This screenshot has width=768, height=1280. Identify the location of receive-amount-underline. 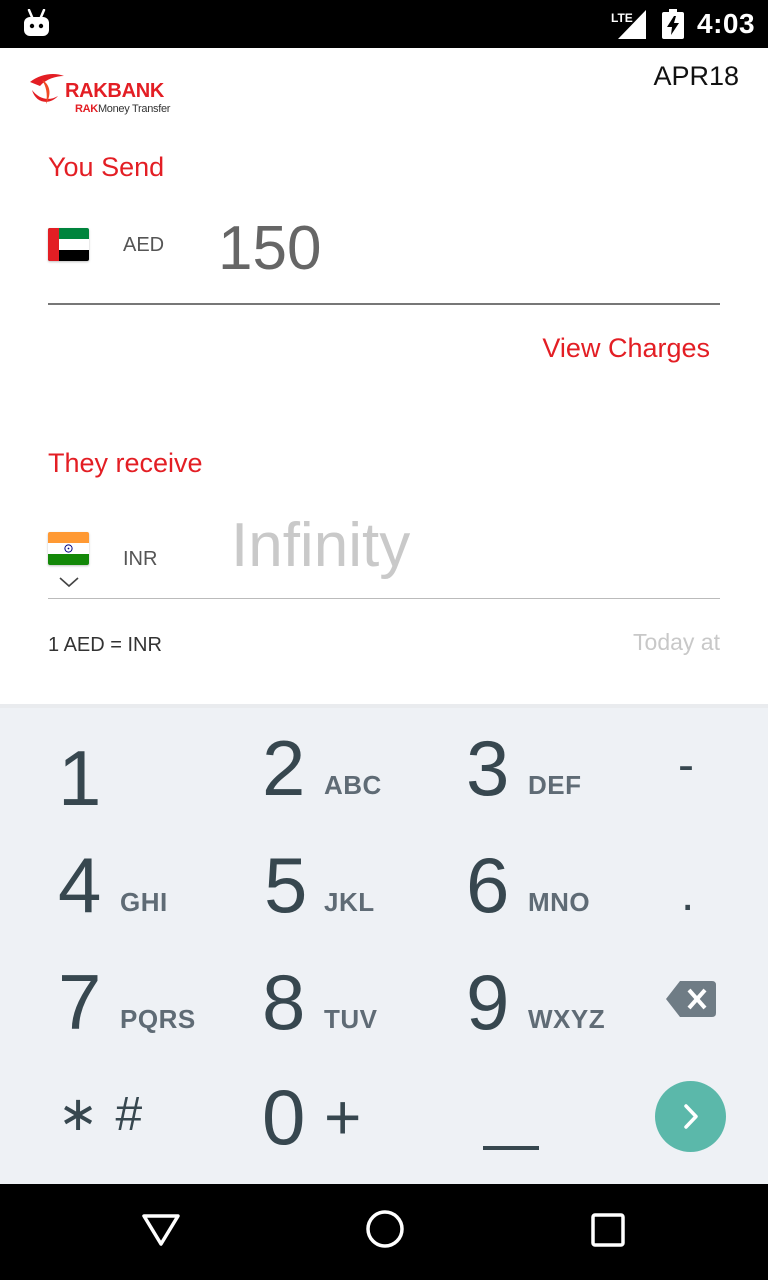
(384, 598).